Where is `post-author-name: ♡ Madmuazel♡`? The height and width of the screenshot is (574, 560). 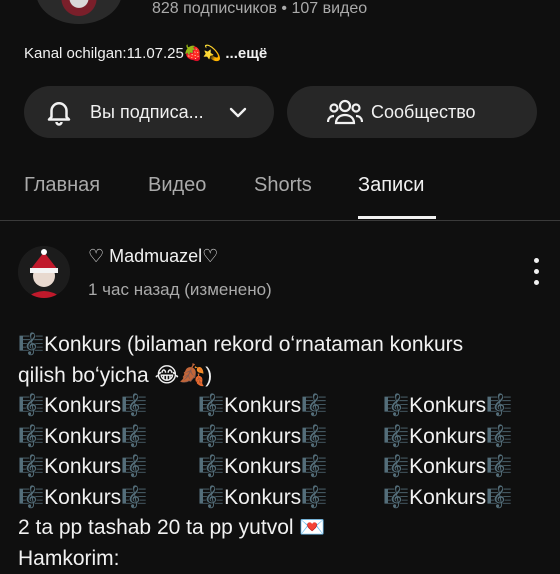 post-author-name: ♡ Madmuazel♡ is located at coordinates (153, 256).